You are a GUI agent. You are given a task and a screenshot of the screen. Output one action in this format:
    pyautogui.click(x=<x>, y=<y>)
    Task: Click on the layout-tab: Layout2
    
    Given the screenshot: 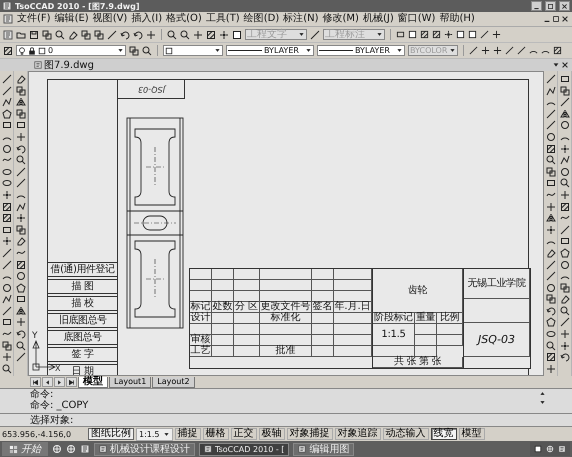 What is the action you would take?
    pyautogui.click(x=173, y=382)
    